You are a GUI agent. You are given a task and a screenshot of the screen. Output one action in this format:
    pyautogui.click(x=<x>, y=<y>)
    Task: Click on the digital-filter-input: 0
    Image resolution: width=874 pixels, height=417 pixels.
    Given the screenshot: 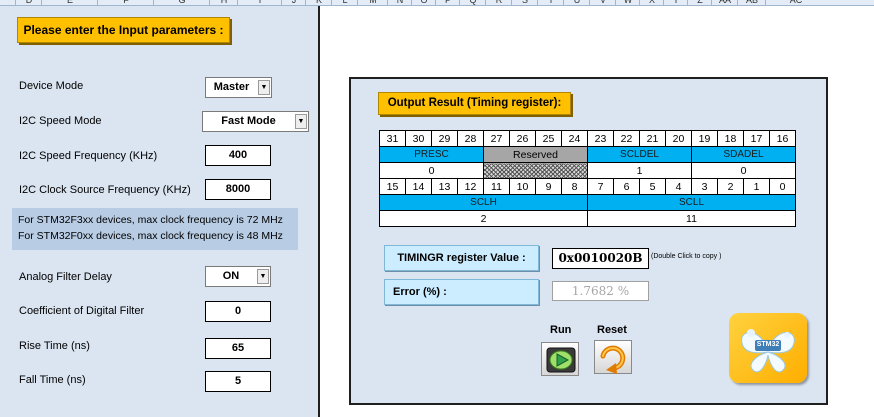 What is the action you would take?
    pyautogui.click(x=238, y=311)
    